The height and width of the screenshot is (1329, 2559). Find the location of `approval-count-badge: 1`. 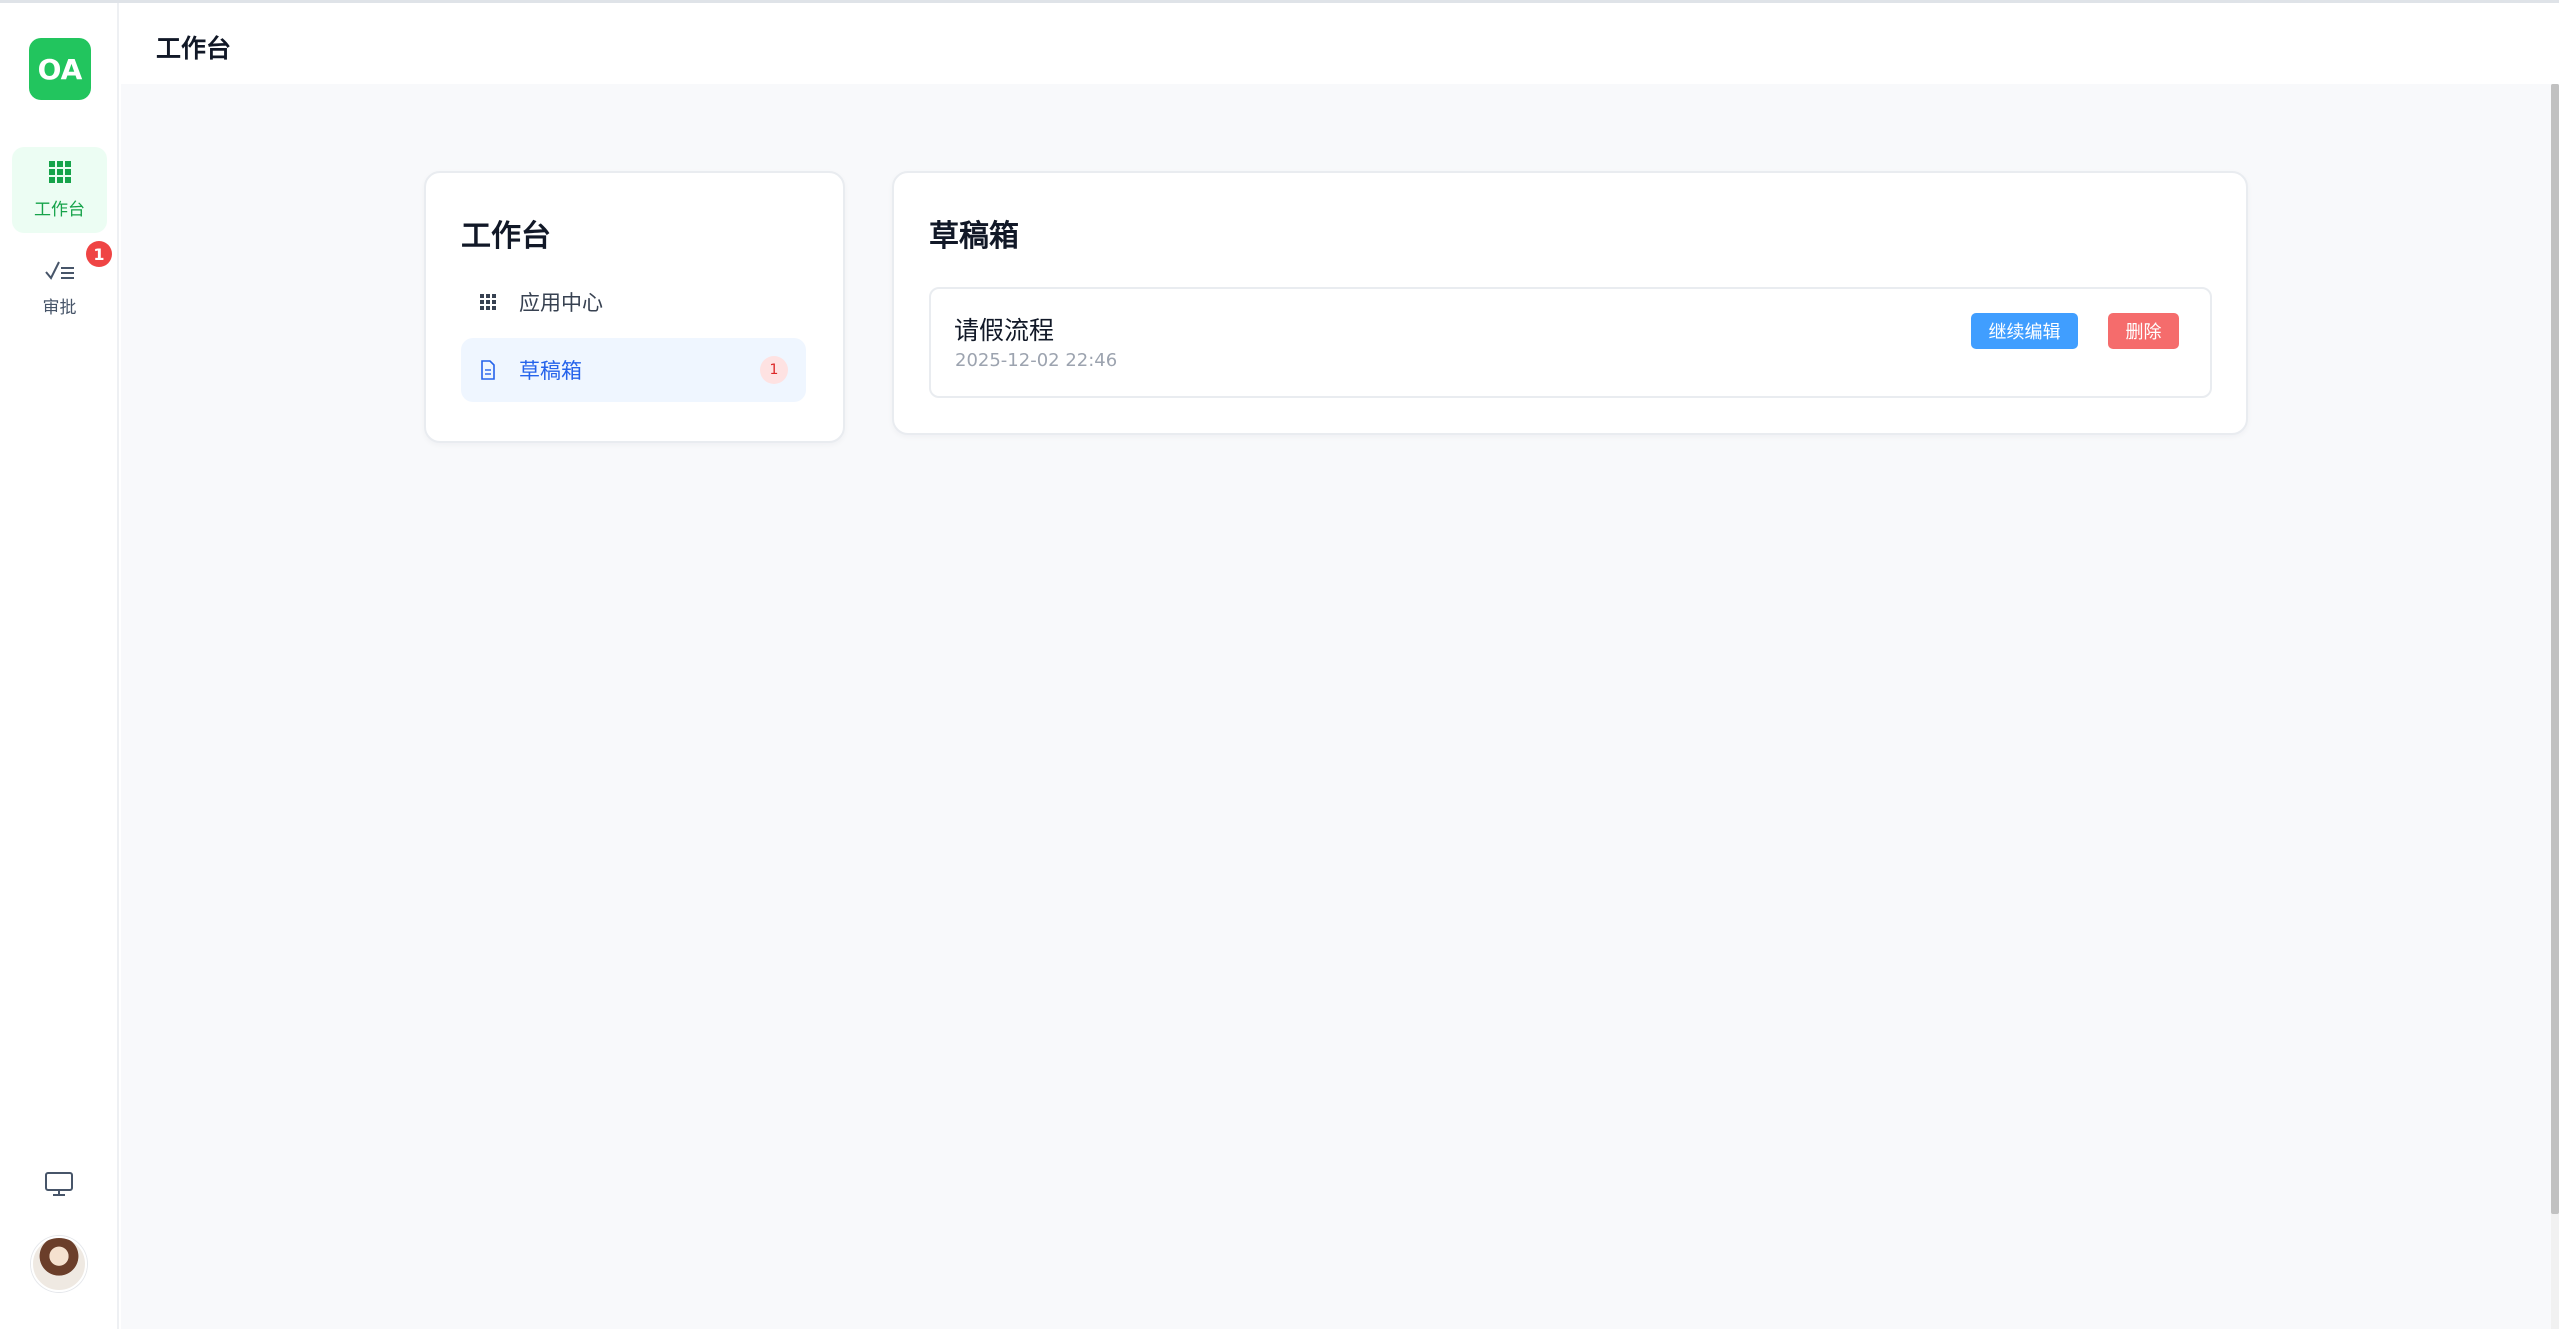

approval-count-badge: 1 is located at coordinates (99, 254).